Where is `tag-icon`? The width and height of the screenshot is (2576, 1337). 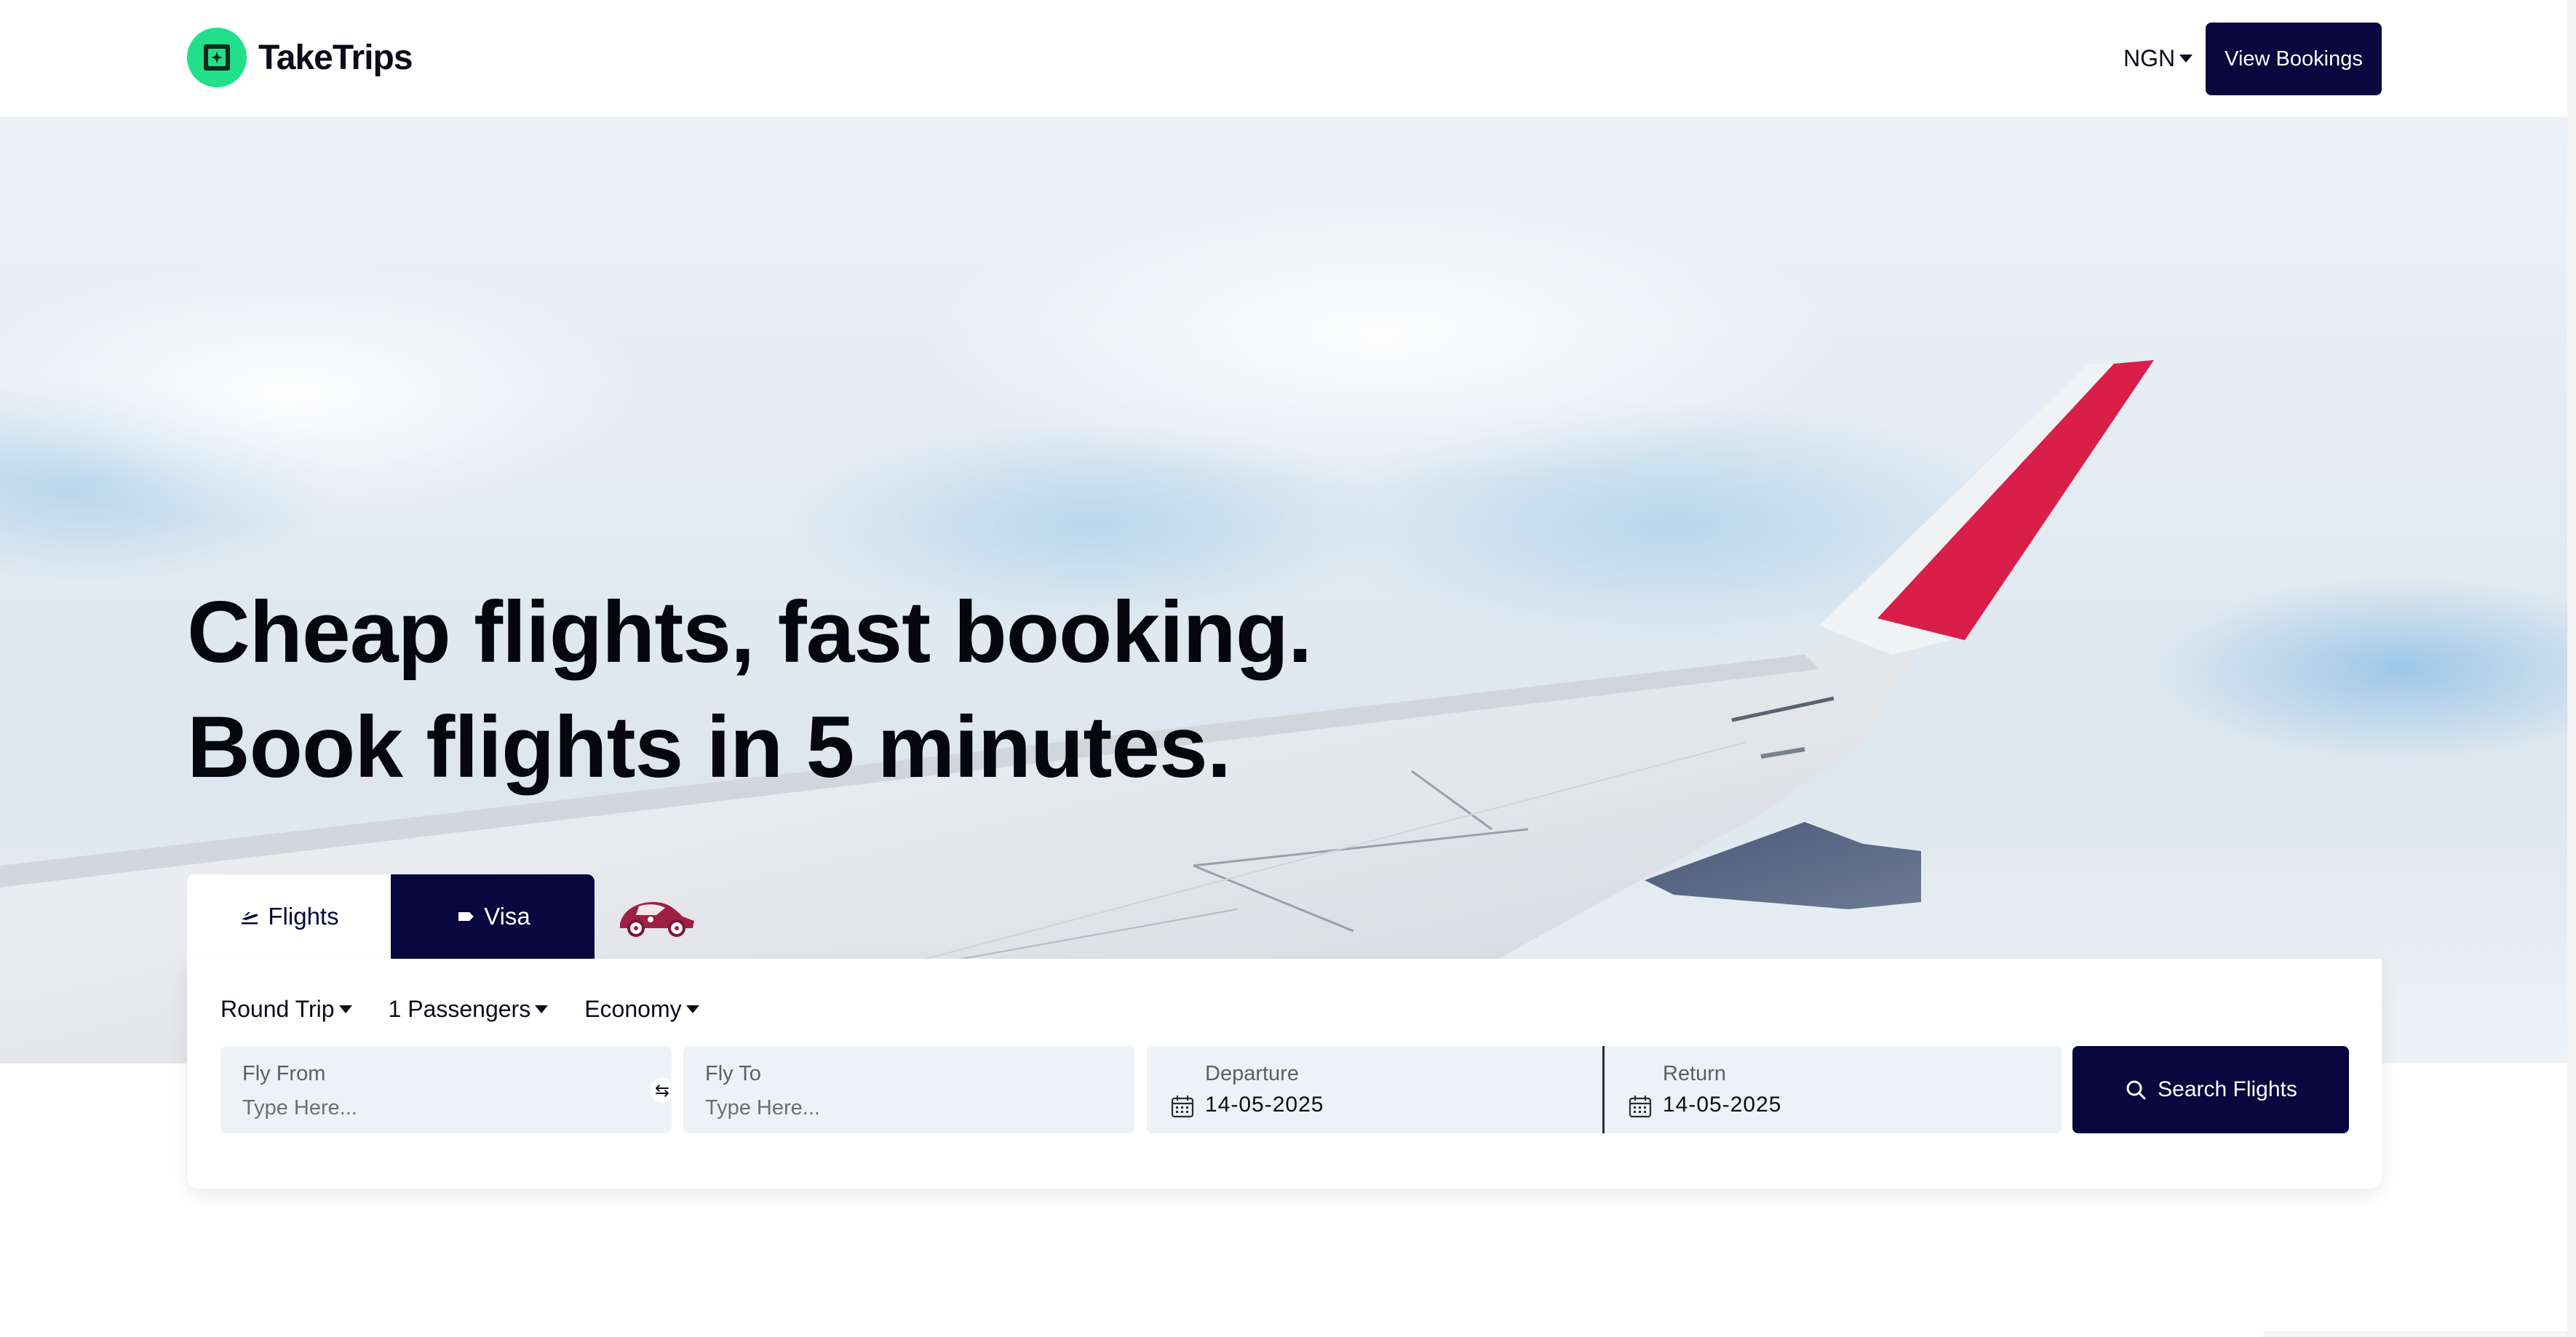
tag-icon is located at coordinates (466, 916).